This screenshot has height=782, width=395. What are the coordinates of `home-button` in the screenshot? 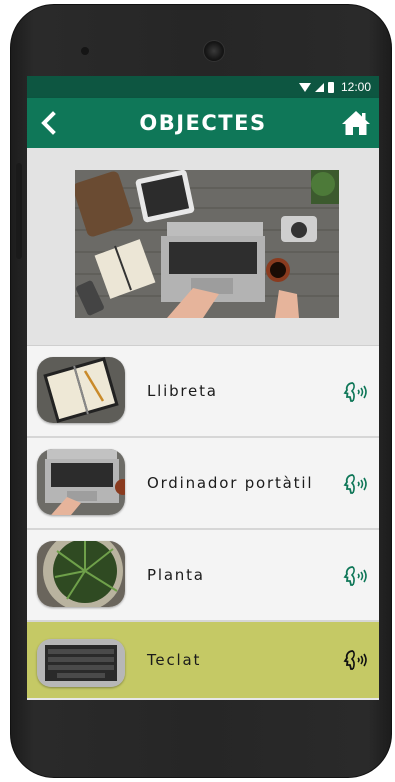 It's located at (356, 123).